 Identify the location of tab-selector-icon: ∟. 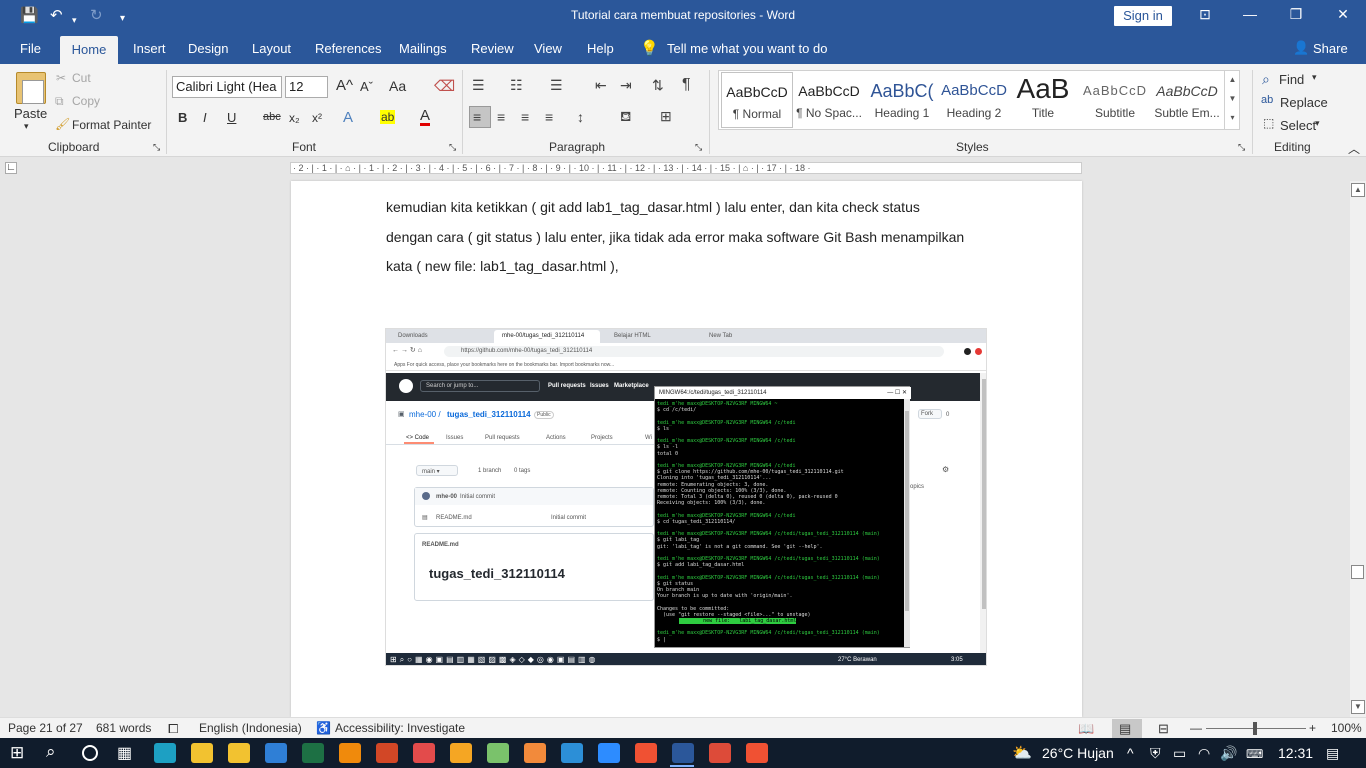
(11, 168).